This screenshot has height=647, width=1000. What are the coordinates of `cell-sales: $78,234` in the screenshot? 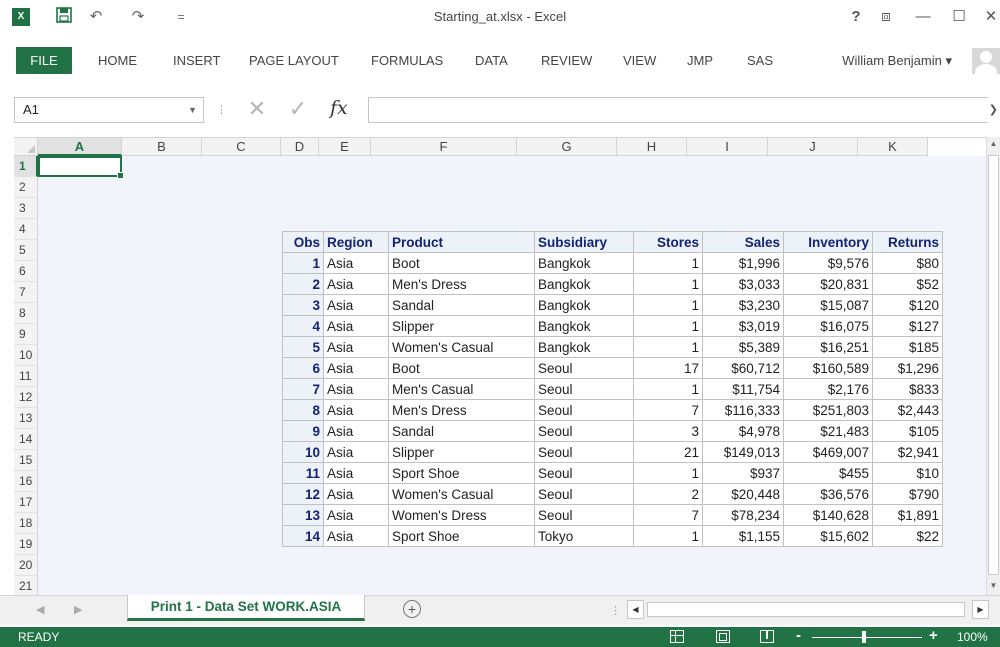 It's located at (743, 515).